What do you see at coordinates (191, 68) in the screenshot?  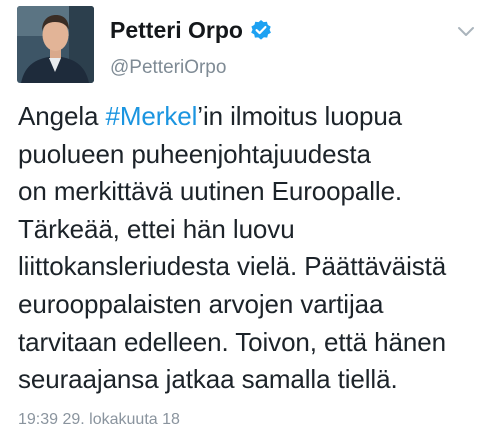 I see `handle: @PetteriOrpo` at bounding box center [191, 68].